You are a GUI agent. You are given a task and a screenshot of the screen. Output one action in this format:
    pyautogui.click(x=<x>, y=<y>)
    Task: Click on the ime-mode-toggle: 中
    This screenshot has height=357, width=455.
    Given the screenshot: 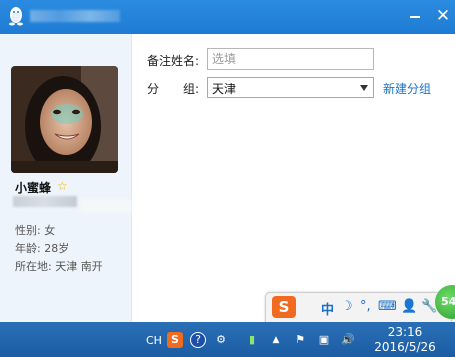 What is the action you would take?
    pyautogui.click(x=327, y=308)
    